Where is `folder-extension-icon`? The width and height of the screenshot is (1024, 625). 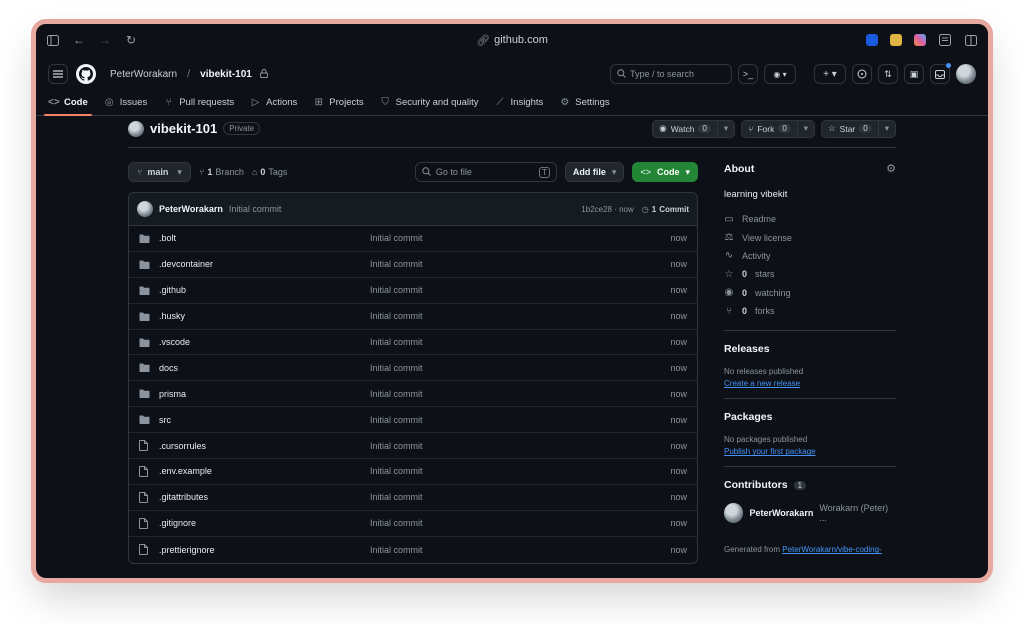 folder-extension-icon is located at coordinates (896, 40).